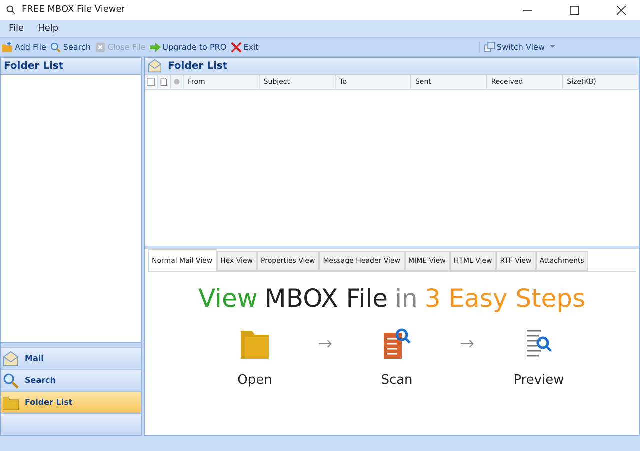  What do you see at coordinates (397, 344) in the screenshot?
I see `document-magnifier-icon` at bounding box center [397, 344].